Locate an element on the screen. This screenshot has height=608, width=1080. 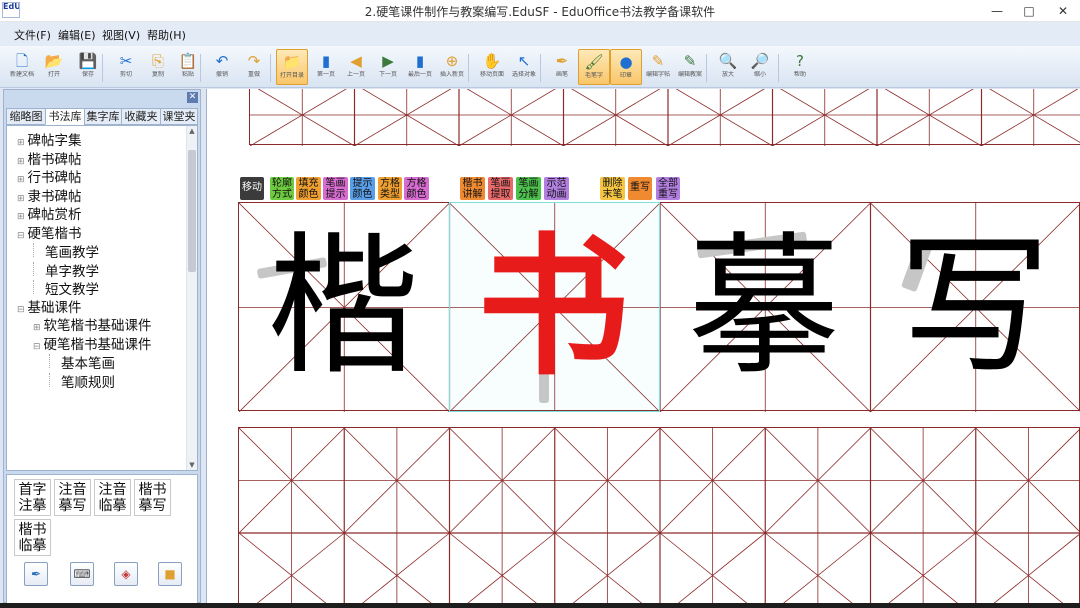
maximize-button: □ is located at coordinates (1029, 11).